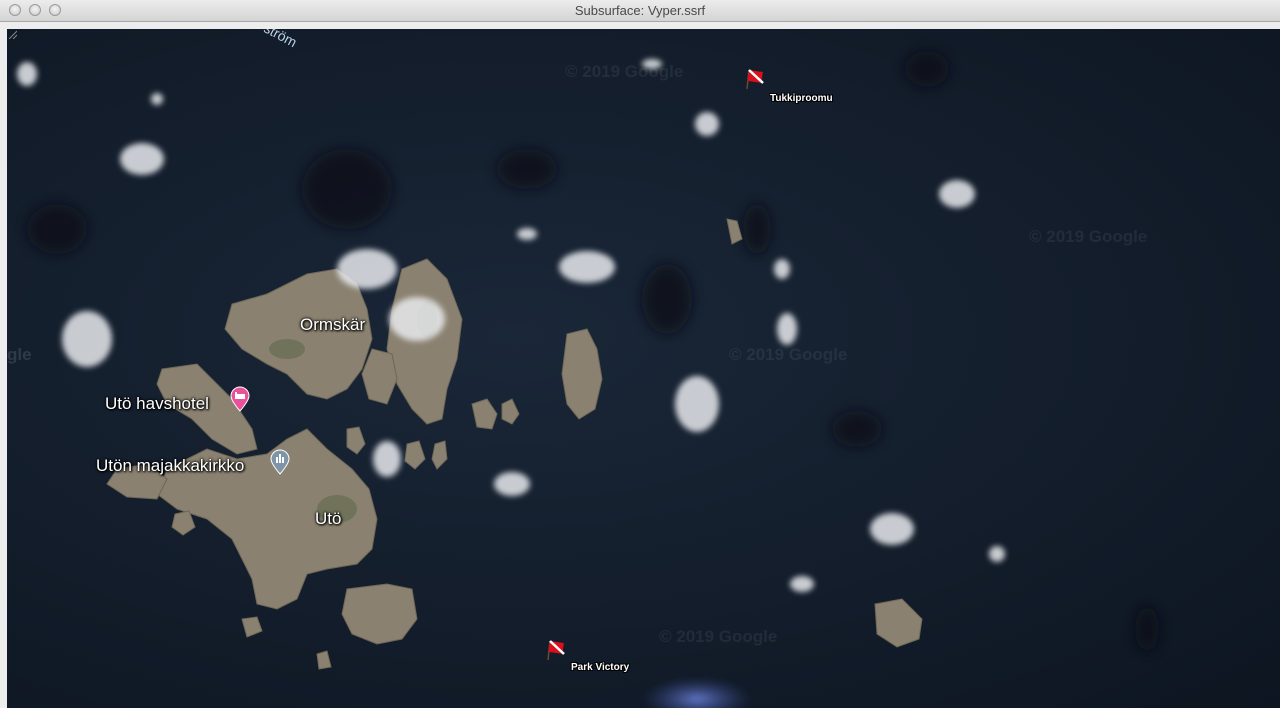  I want to click on sun-glint, so click(697, 692).